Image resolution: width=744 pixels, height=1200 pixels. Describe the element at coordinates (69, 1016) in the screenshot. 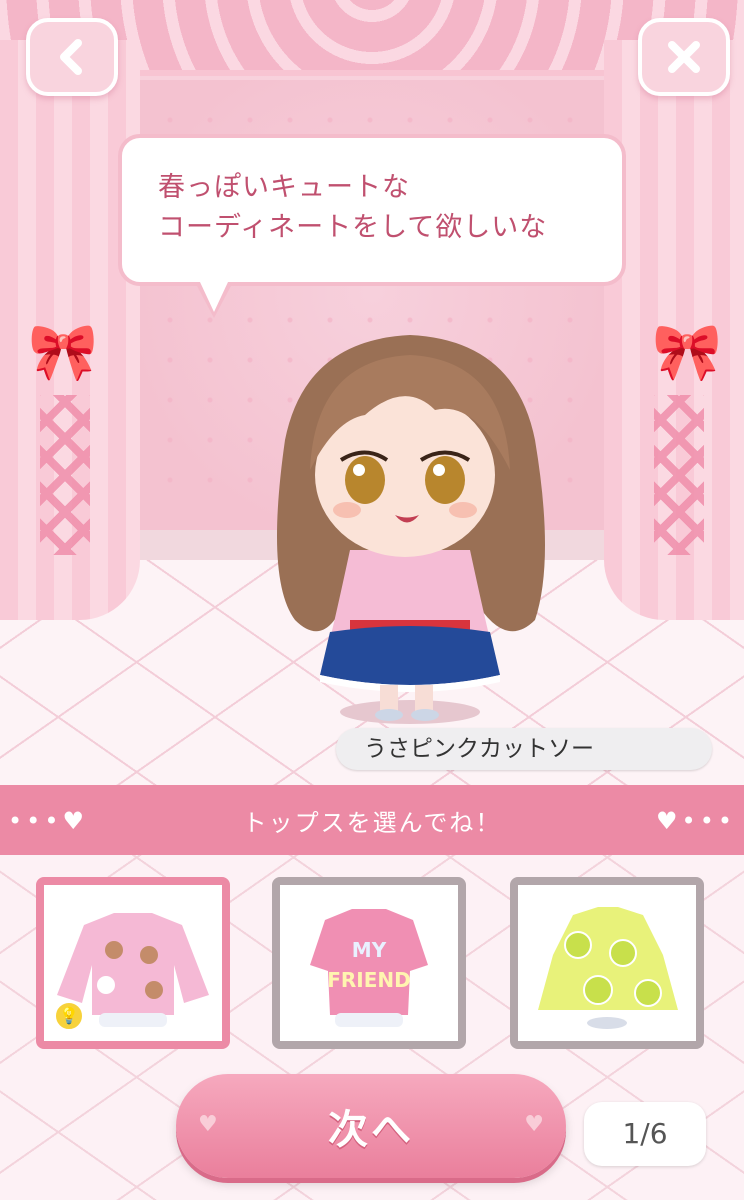

I see `lightbulb-icon: 💡` at that location.